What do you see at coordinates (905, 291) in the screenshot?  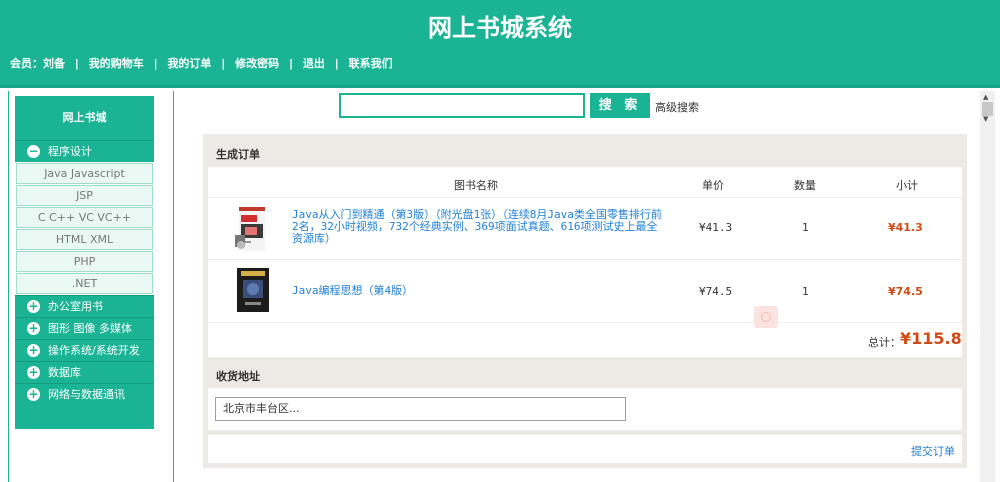 I see `item-subtotal: ¥74.5` at bounding box center [905, 291].